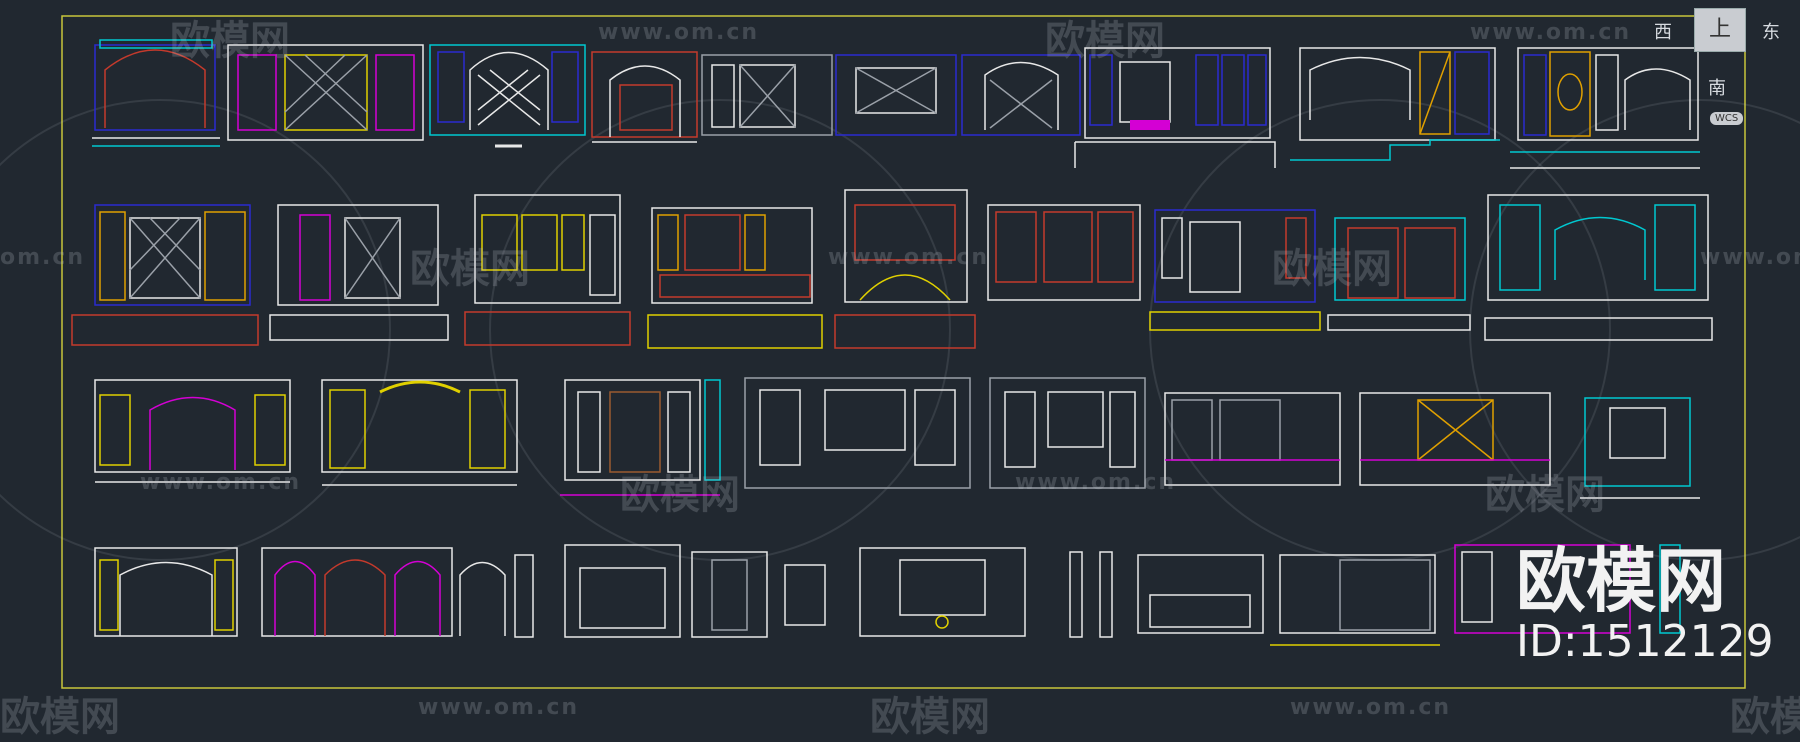 This screenshot has height=742, width=1800. I want to click on viewcube-west: 西, so click(1663, 31).